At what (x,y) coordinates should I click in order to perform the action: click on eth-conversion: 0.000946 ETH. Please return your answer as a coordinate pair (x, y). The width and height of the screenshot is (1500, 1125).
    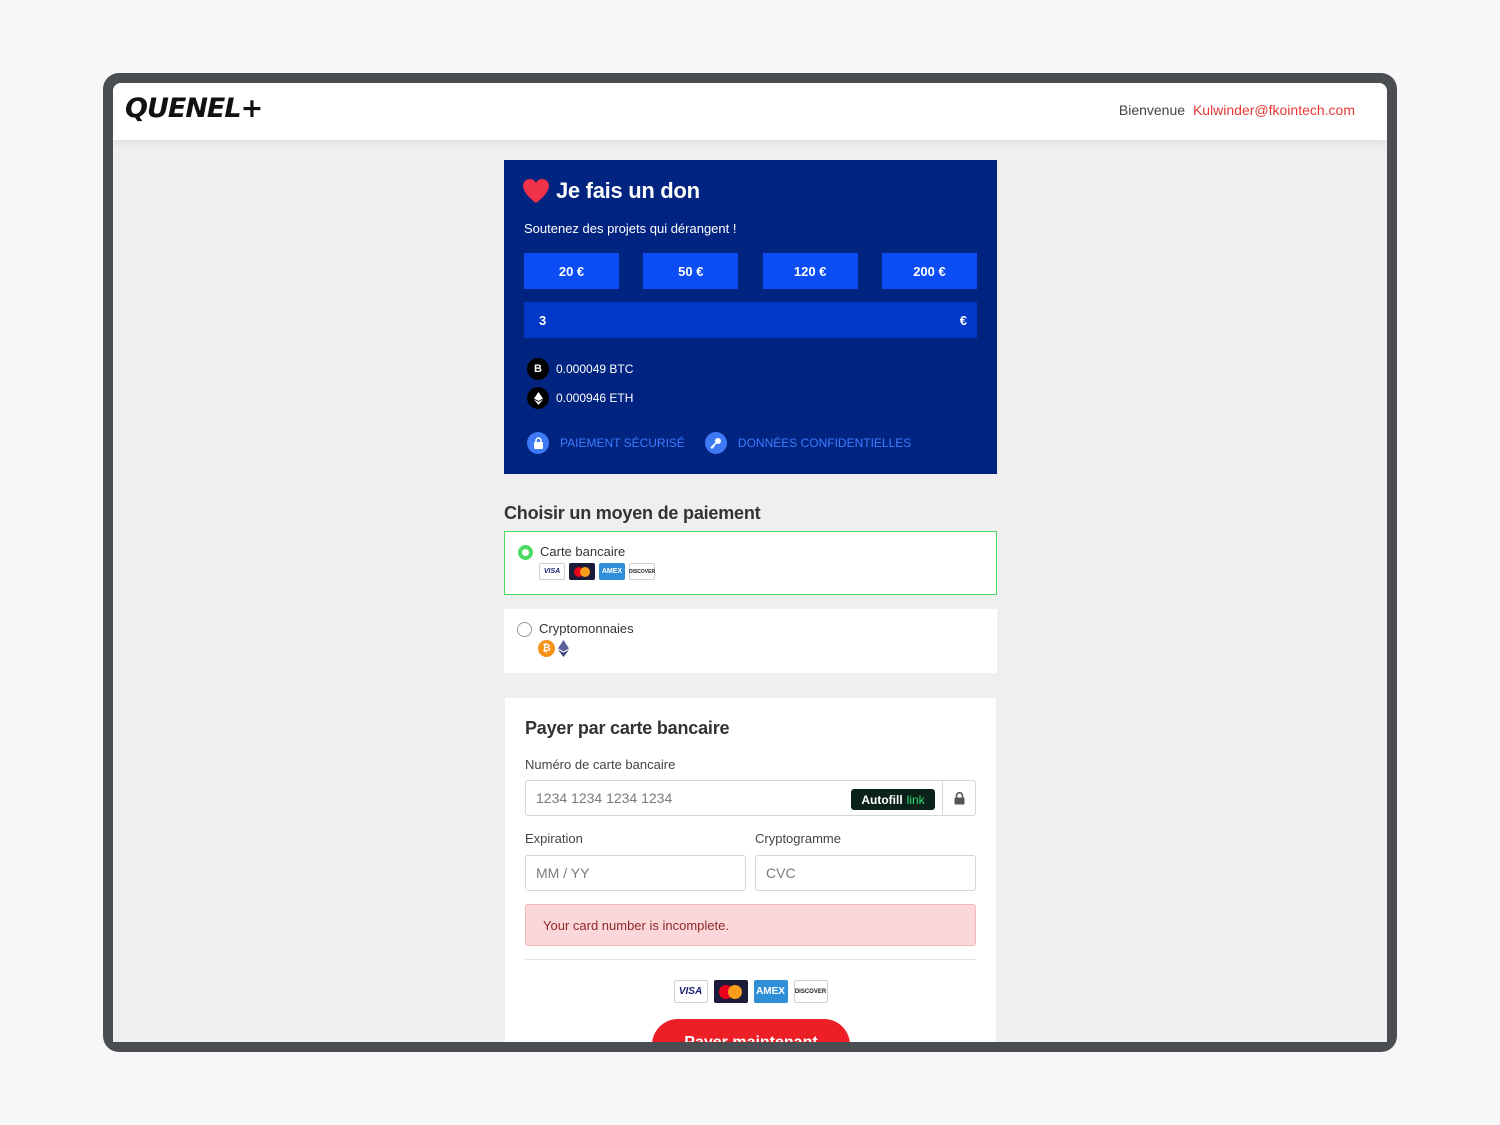
    Looking at the image, I should click on (580, 398).